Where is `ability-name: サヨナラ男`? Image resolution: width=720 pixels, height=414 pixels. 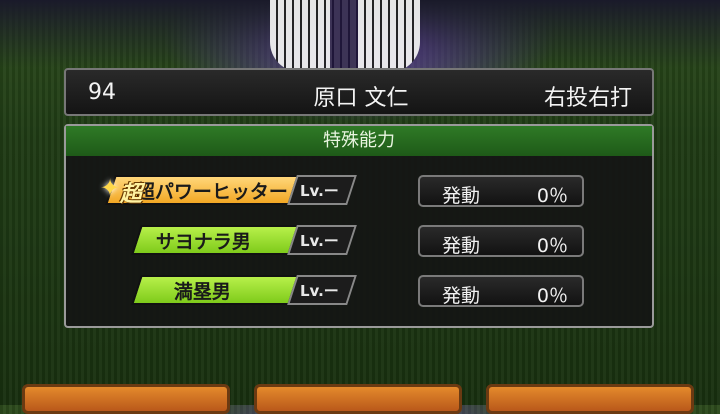 ability-name: サヨナラ男 is located at coordinates (204, 241).